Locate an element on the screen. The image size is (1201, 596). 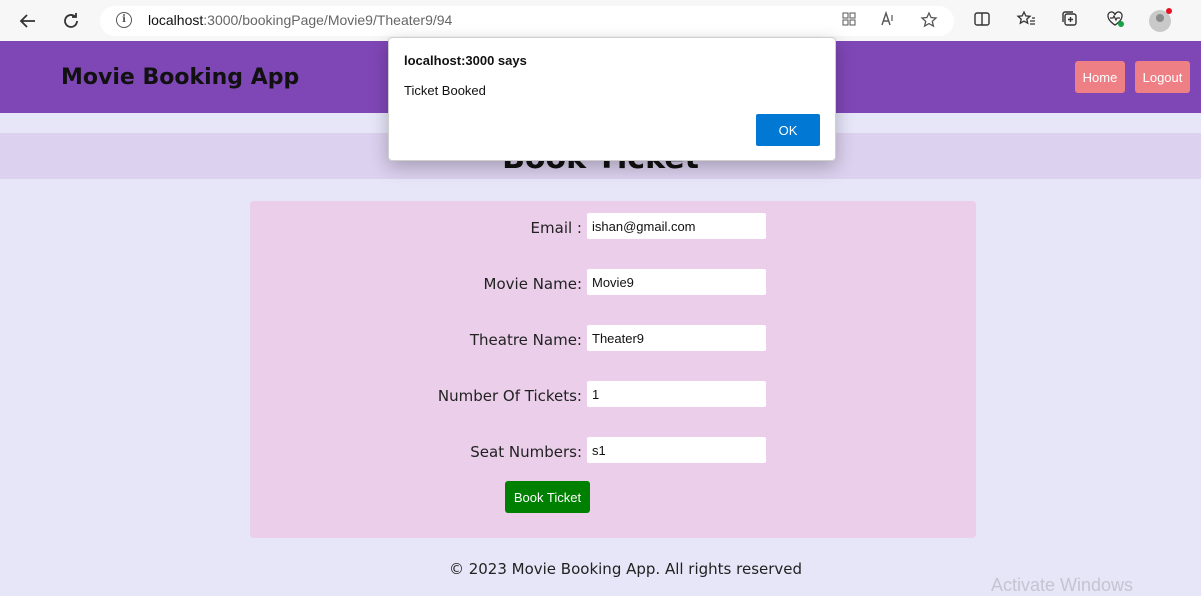
theatre-name-label: Theatre Name: is located at coordinates (525, 340).